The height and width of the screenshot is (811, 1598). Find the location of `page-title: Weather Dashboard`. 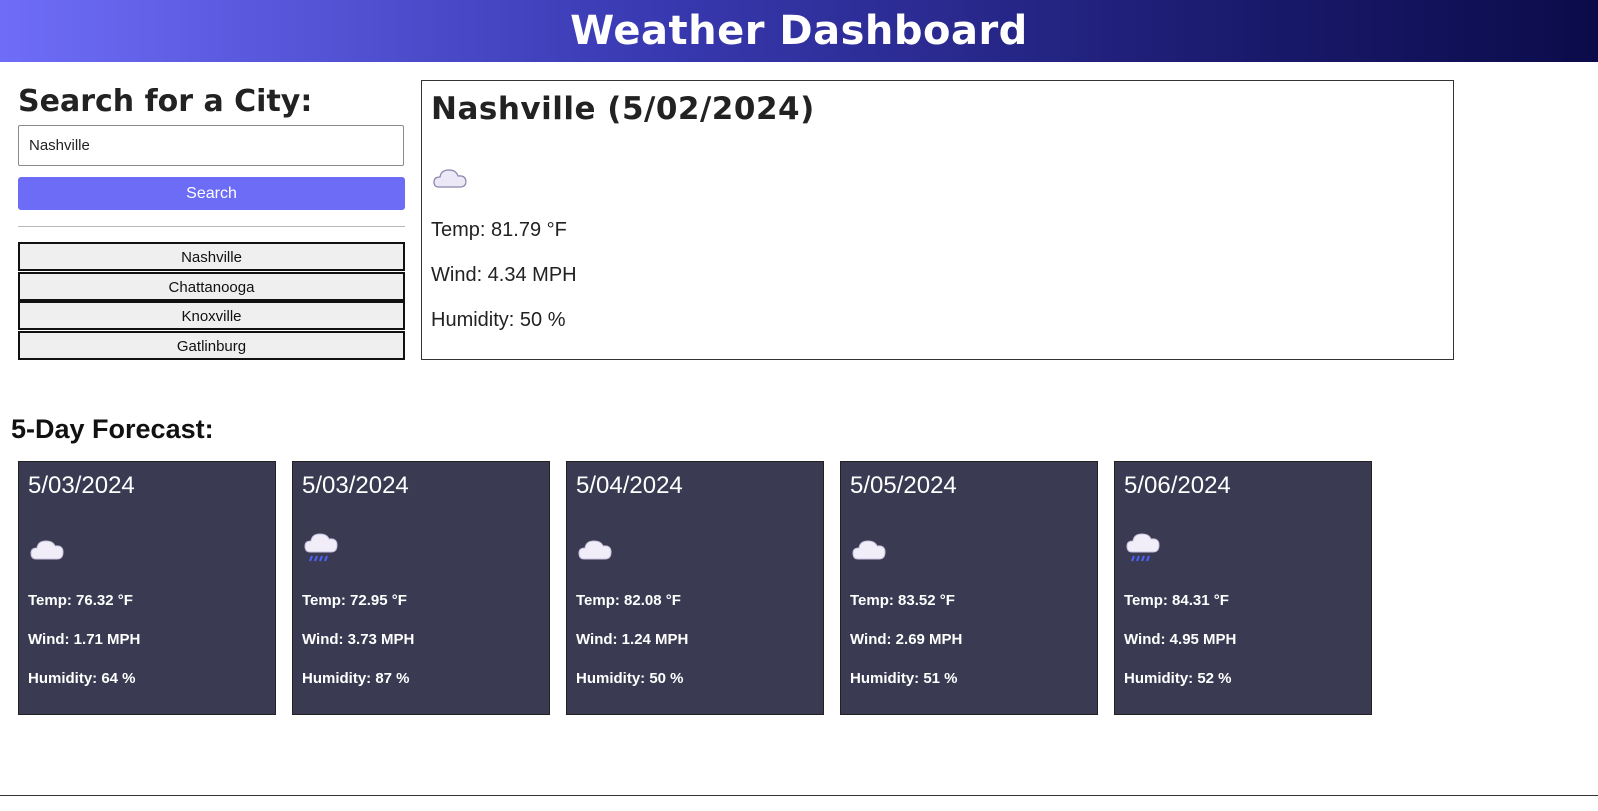

page-title: Weather Dashboard is located at coordinates (799, 31).